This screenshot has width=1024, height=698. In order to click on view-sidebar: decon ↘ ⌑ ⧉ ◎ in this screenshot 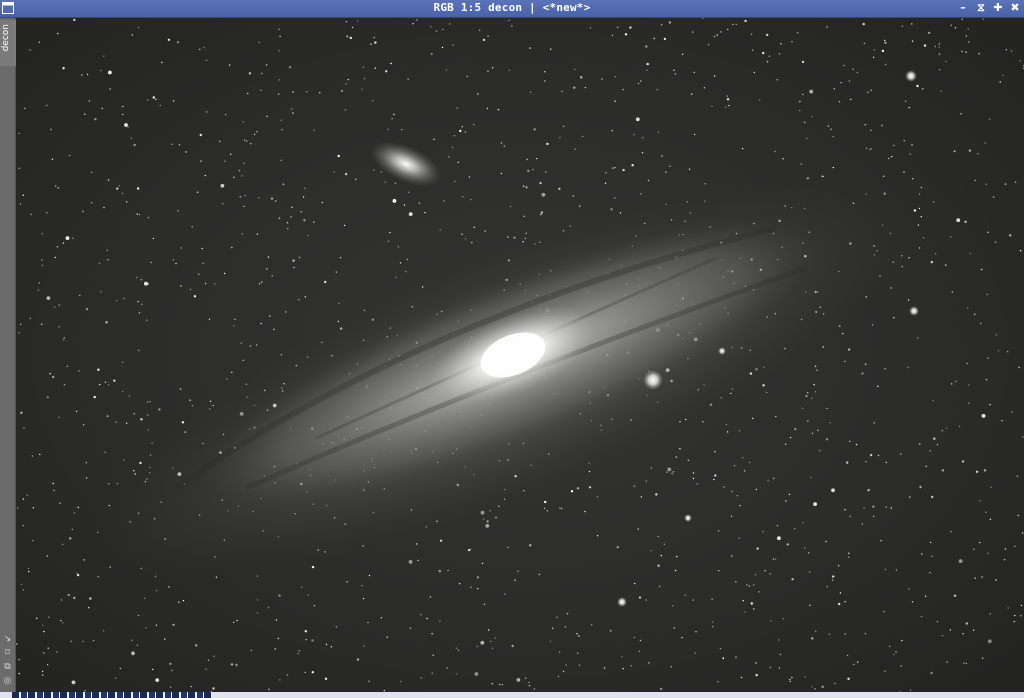, I will do `click(8, 355)`.